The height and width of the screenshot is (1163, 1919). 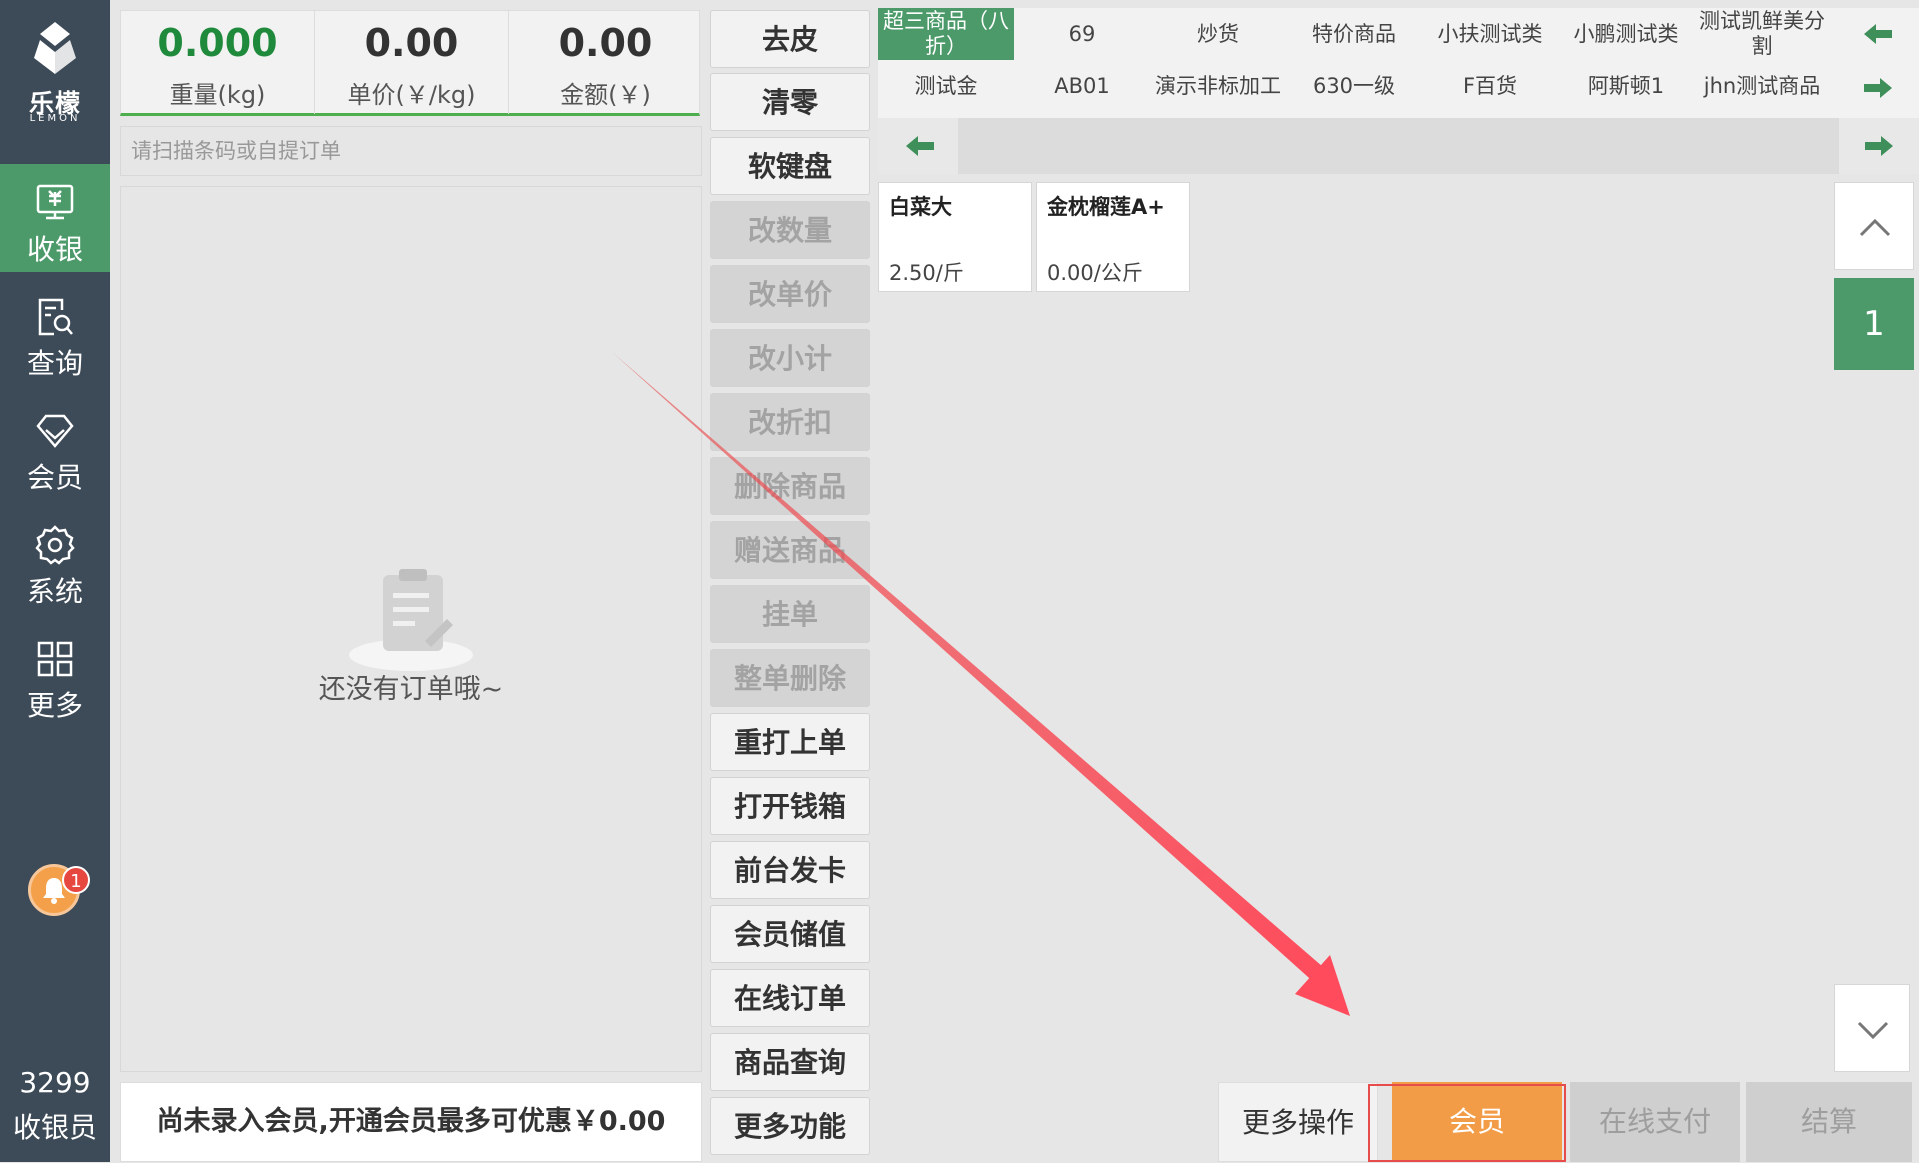 What do you see at coordinates (55, 545) in the screenshot?
I see `gear-icon` at bounding box center [55, 545].